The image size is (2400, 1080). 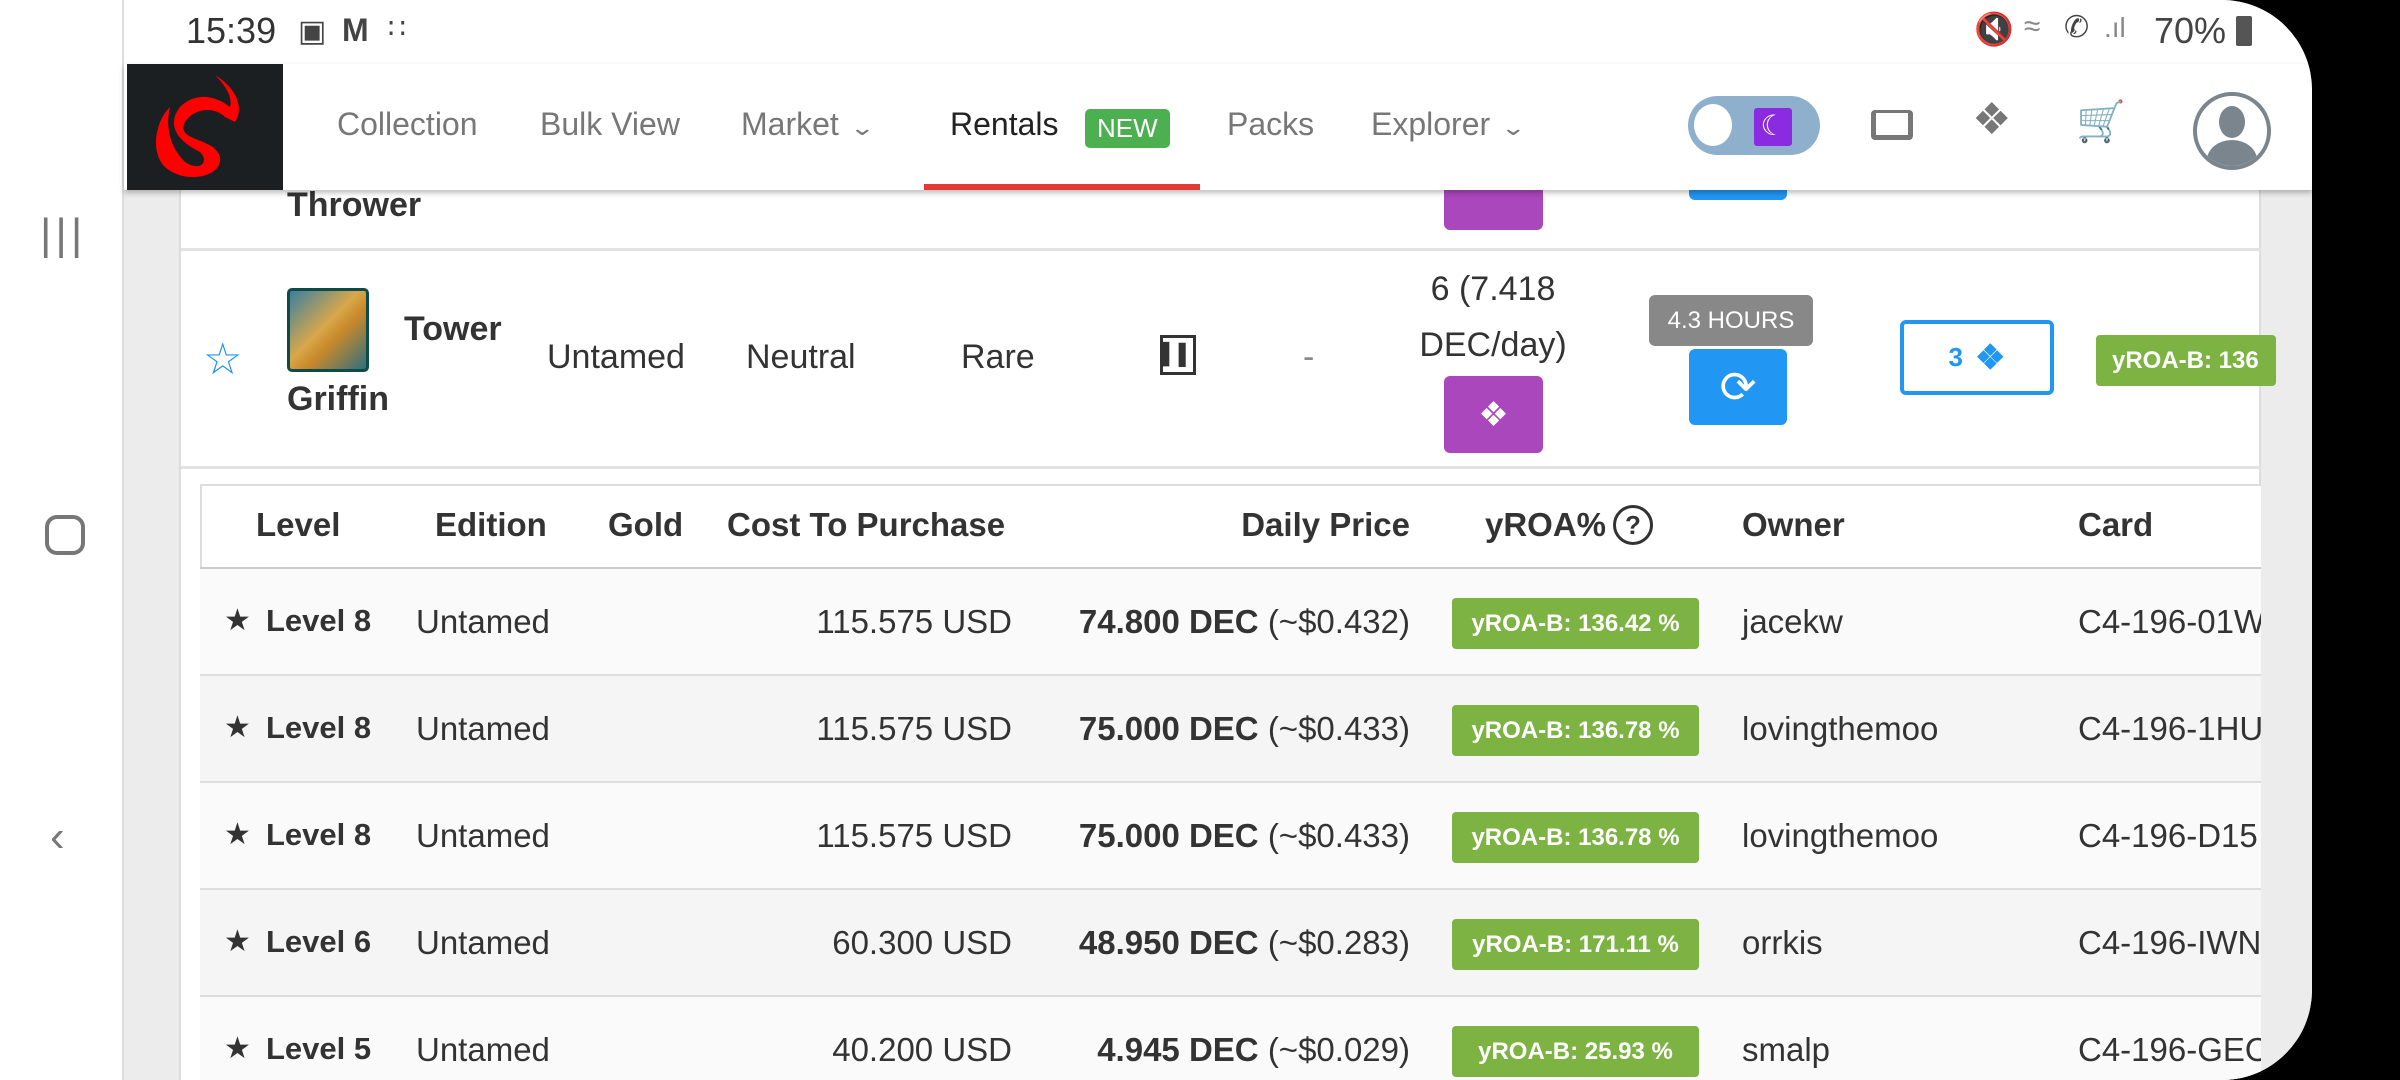 What do you see at coordinates (1178, 355) in the screenshot?
I see `chart-icon: ▍▌` at bounding box center [1178, 355].